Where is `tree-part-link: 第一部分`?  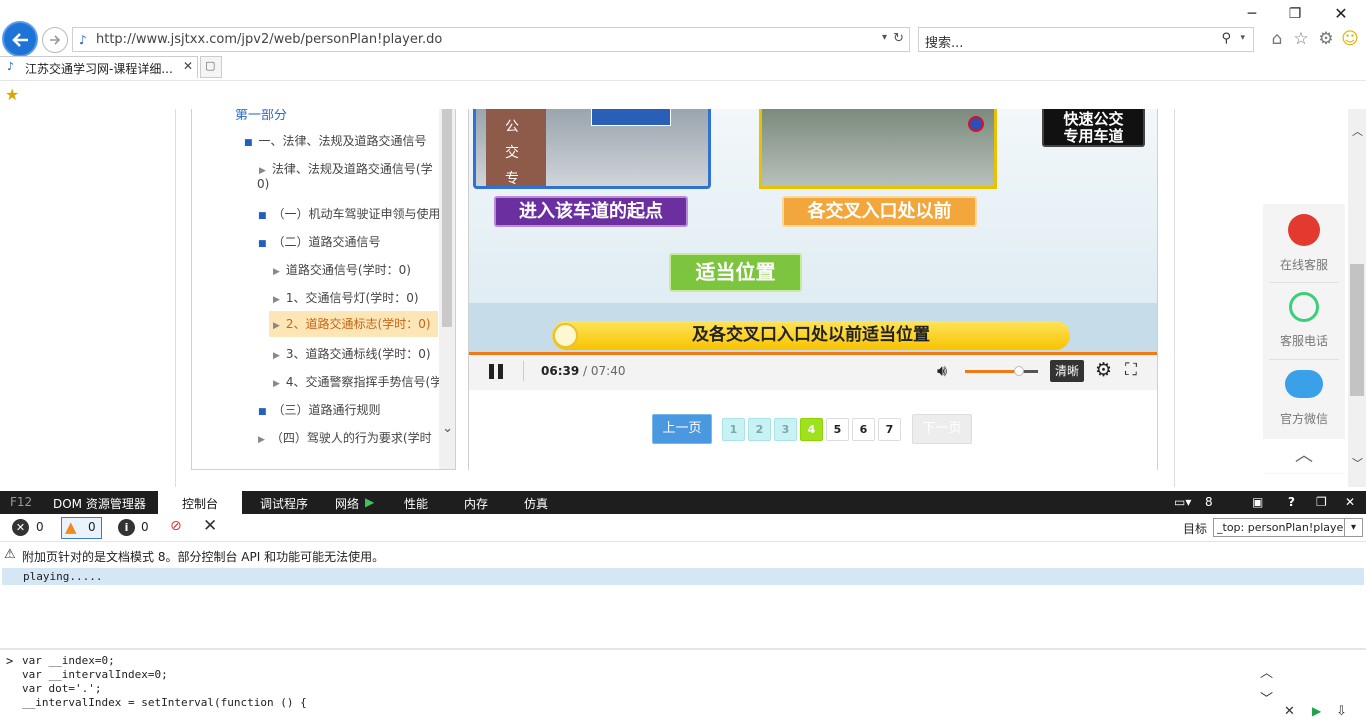
tree-part-link: 第一部分 is located at coordinates (261, 116).